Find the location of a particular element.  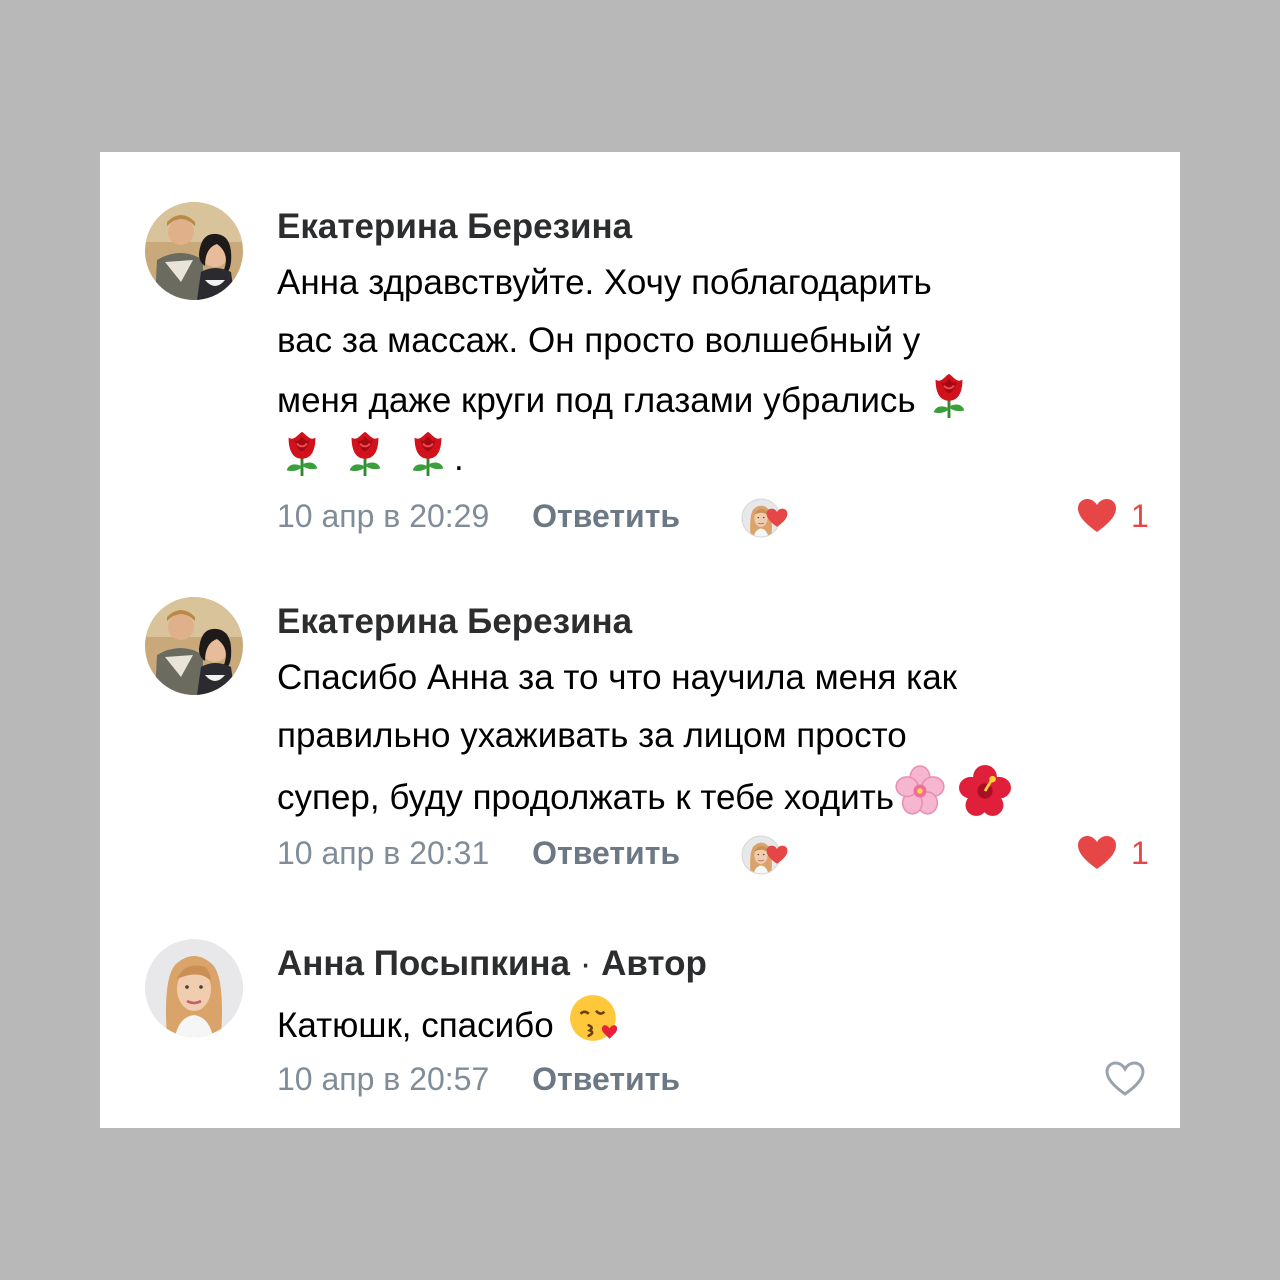

comment-text-line-wrap: меня даже круги под глазами убрались is located at coordinates (712, 399).